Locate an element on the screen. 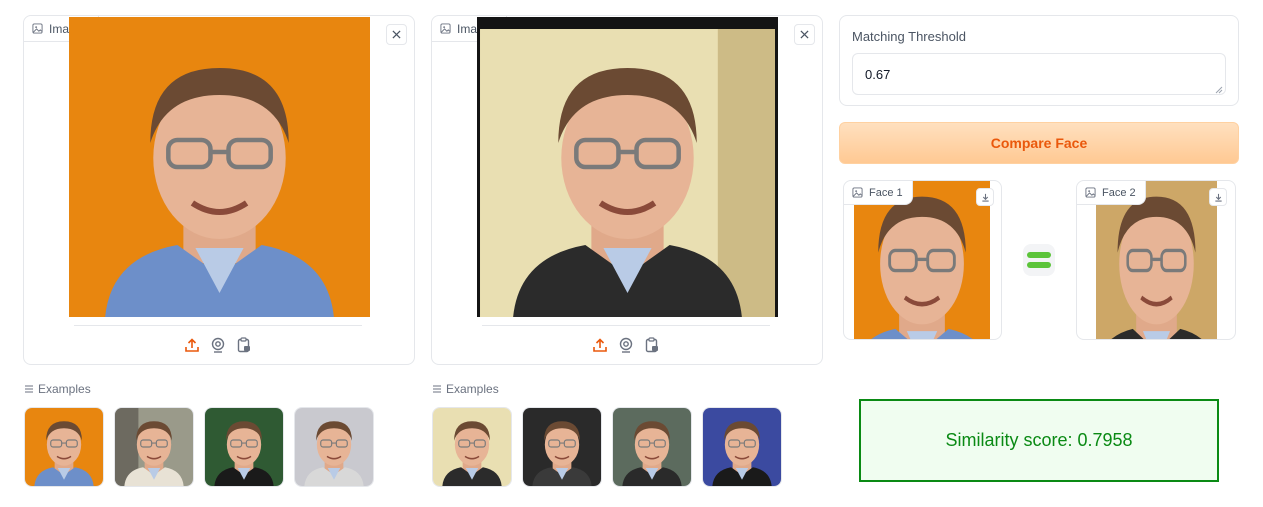  similarity-score-text: Similarity score: 0.7958 is located at coordinates (1039, 440).